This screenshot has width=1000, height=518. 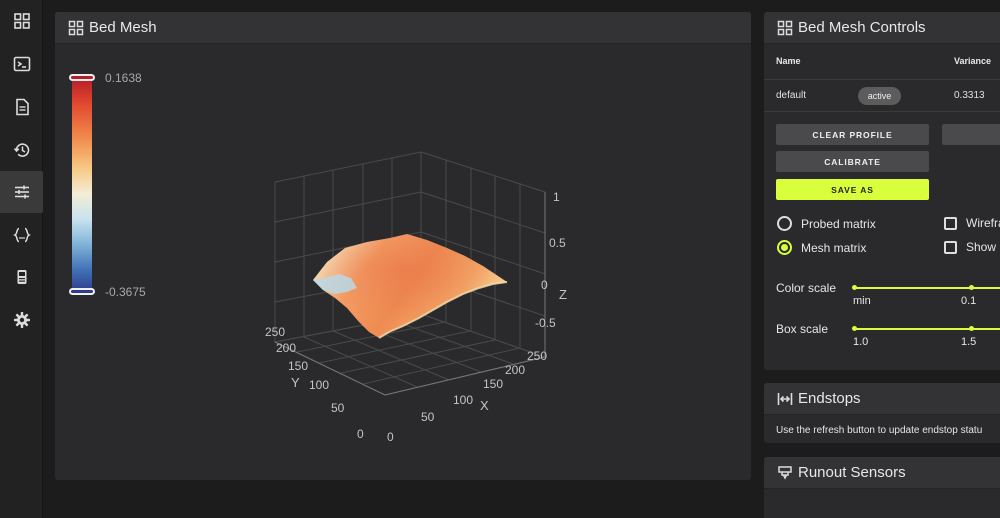 I want to click on z-tick-4: -0.5, so click(x=545, y=323).